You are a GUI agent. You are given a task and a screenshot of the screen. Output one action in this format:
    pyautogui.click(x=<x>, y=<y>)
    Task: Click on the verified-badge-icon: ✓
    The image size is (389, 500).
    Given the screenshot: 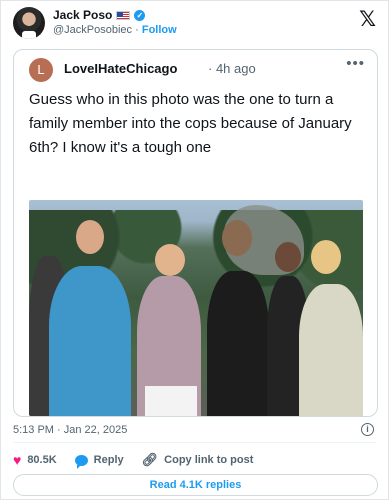 What is the action you would take?
    pyautogui.click(x=140, y=15)
    